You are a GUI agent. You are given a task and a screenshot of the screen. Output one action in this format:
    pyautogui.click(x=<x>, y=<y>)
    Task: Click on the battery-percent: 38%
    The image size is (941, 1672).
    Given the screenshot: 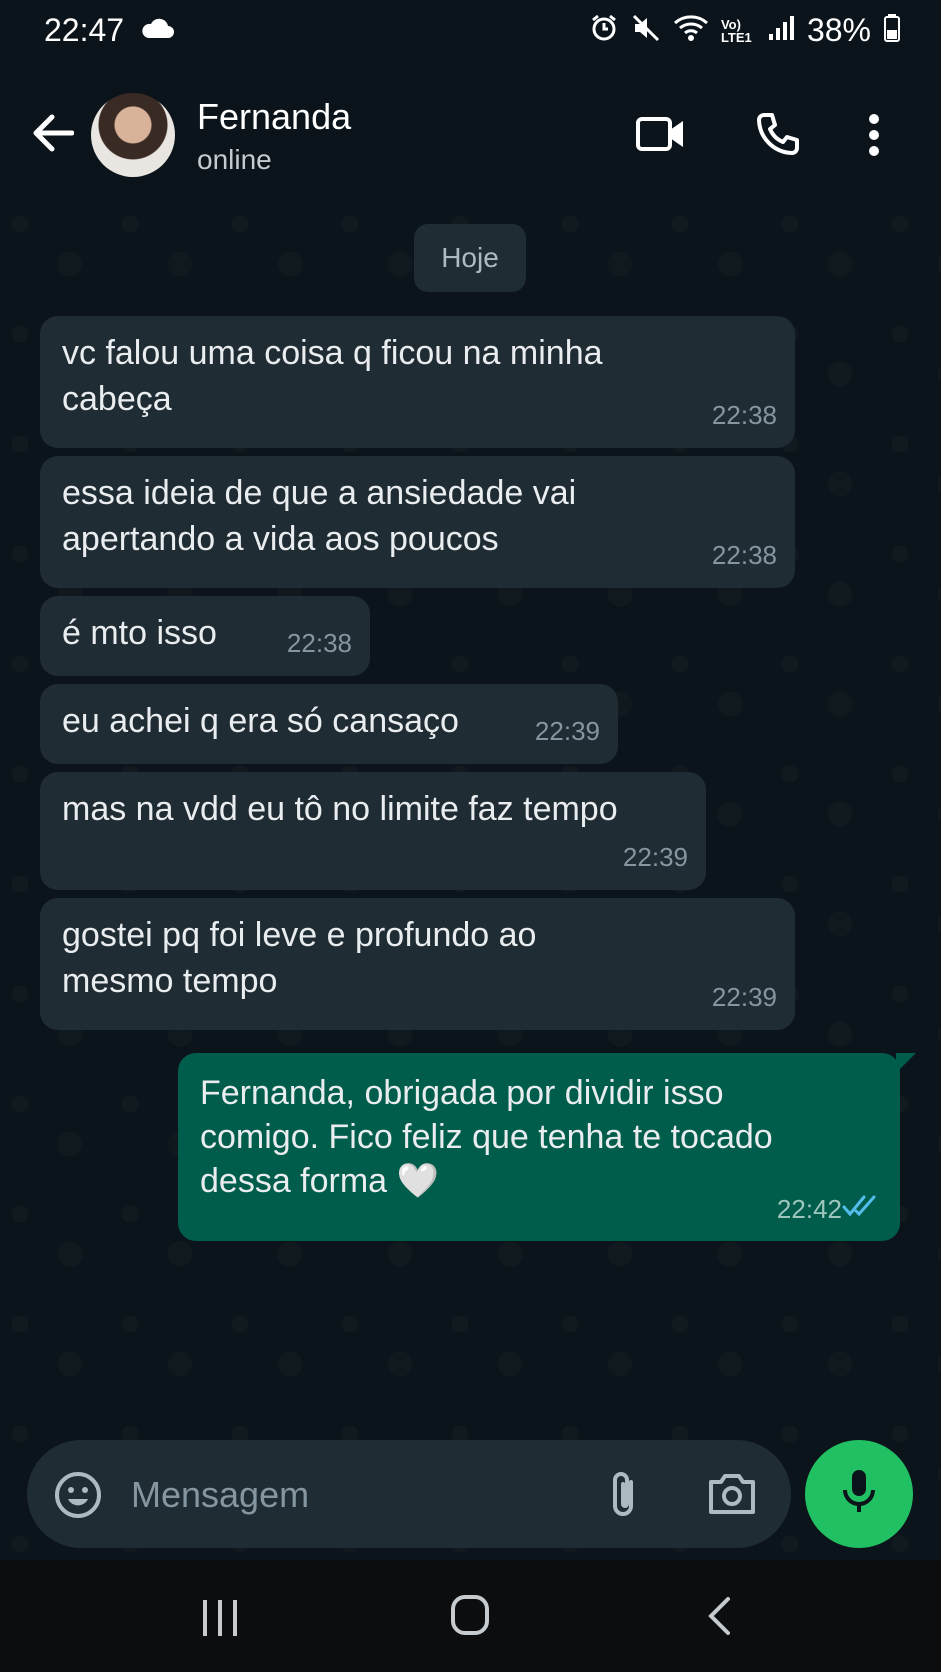 What is the action you would take?
    pyautogui.click(x=838, y=30)
    